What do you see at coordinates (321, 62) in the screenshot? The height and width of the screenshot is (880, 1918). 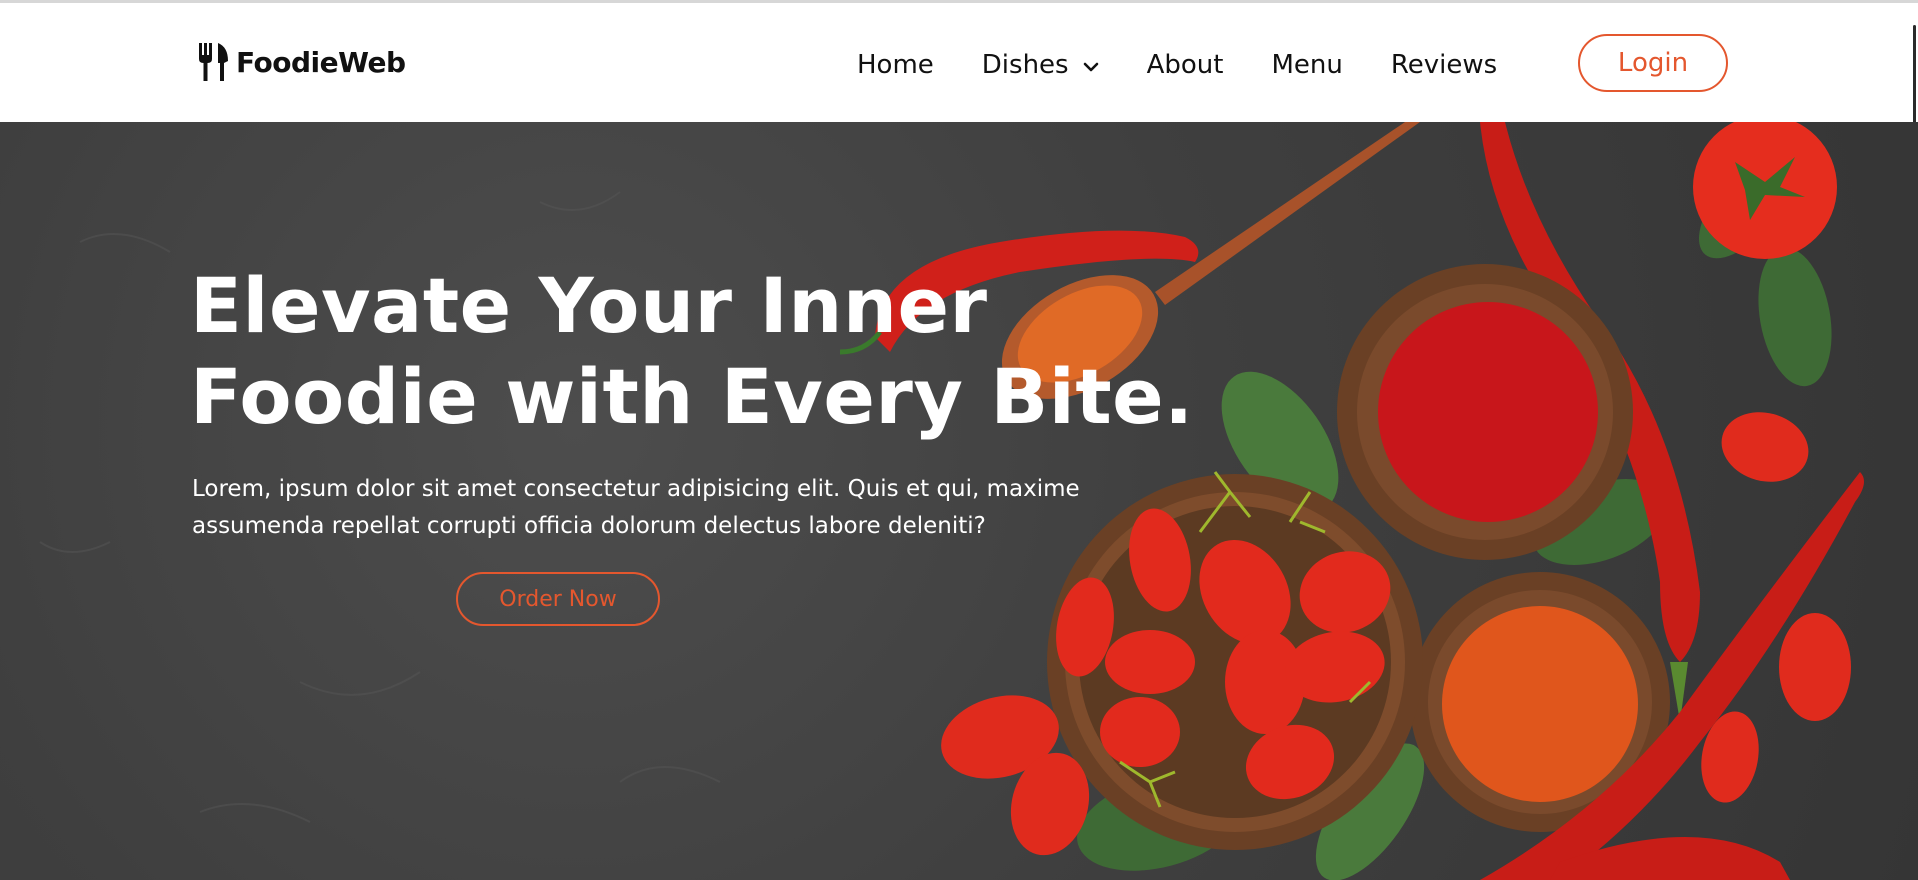 I see `brand-name: FoodieWeb` at bounding box center [321, 62].